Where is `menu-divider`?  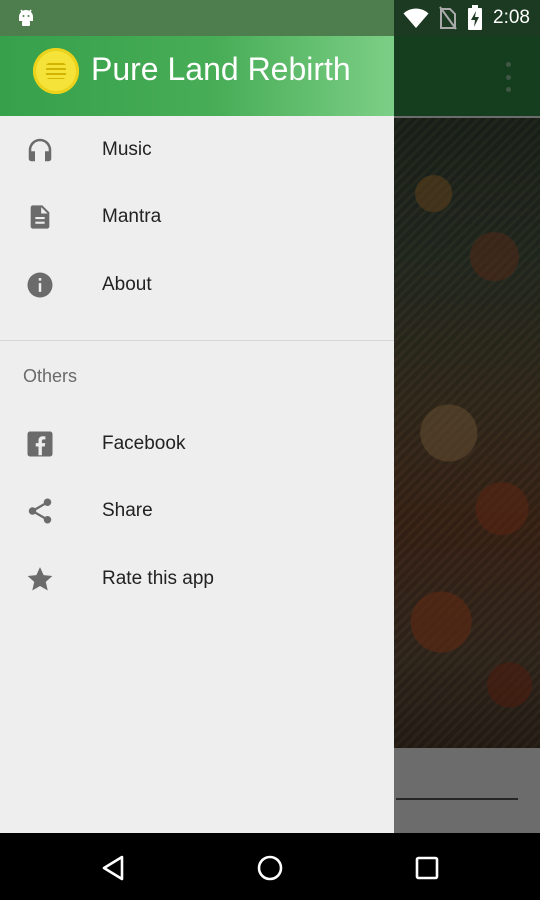
menu-divider is located at coordinates (197, 340).